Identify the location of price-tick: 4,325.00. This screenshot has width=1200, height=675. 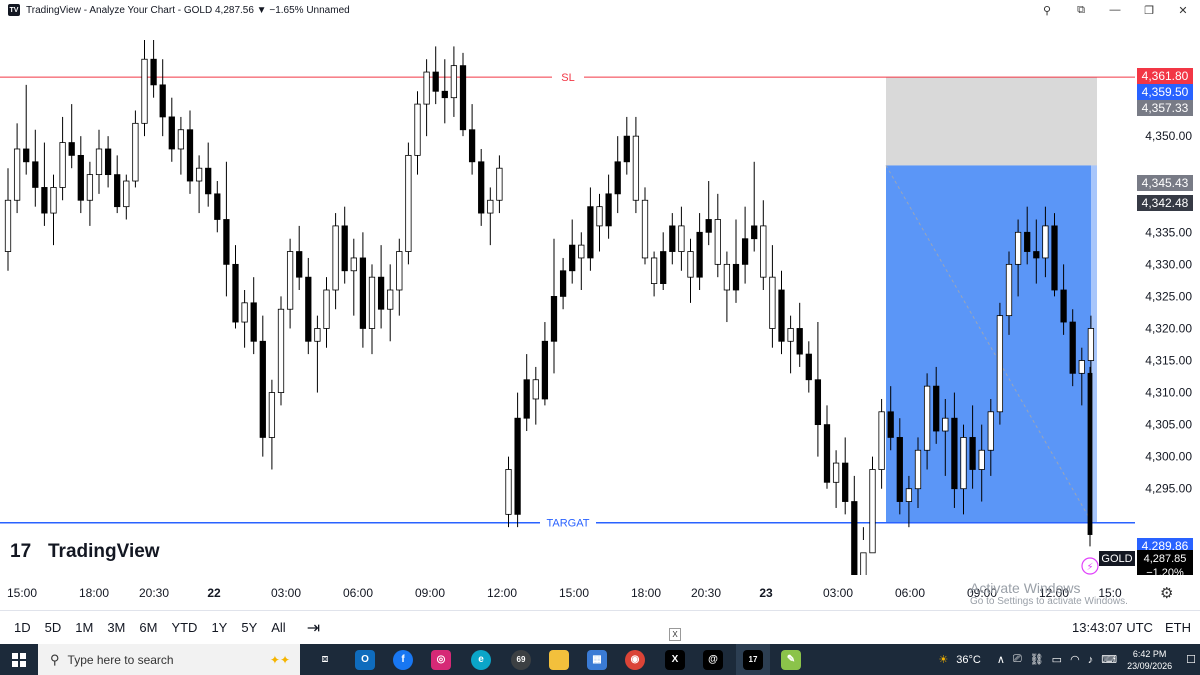
(1168, 296).